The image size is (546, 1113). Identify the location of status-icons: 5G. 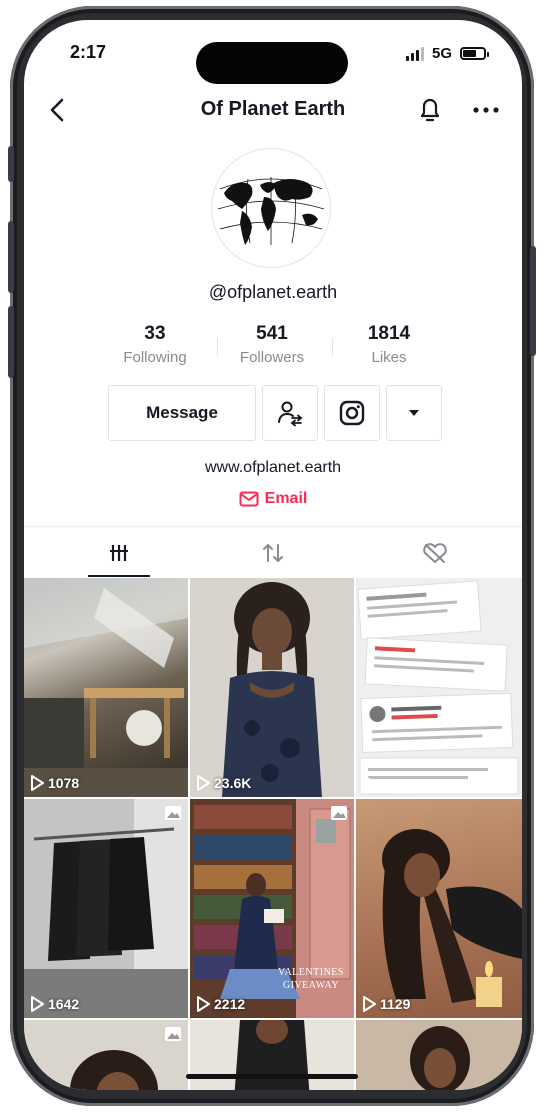
(447, 53).